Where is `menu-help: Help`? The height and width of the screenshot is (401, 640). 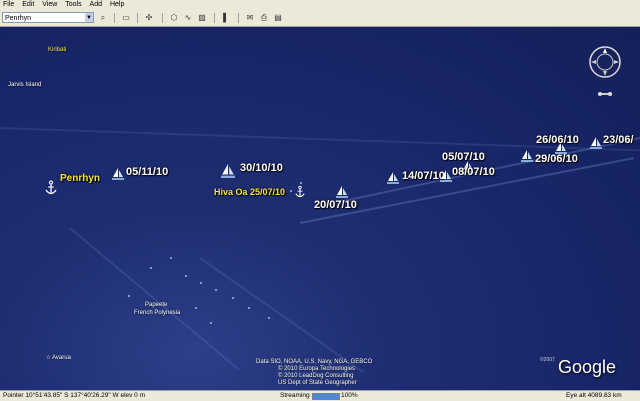 menu-help: Help is located at coordinates (117, 4).